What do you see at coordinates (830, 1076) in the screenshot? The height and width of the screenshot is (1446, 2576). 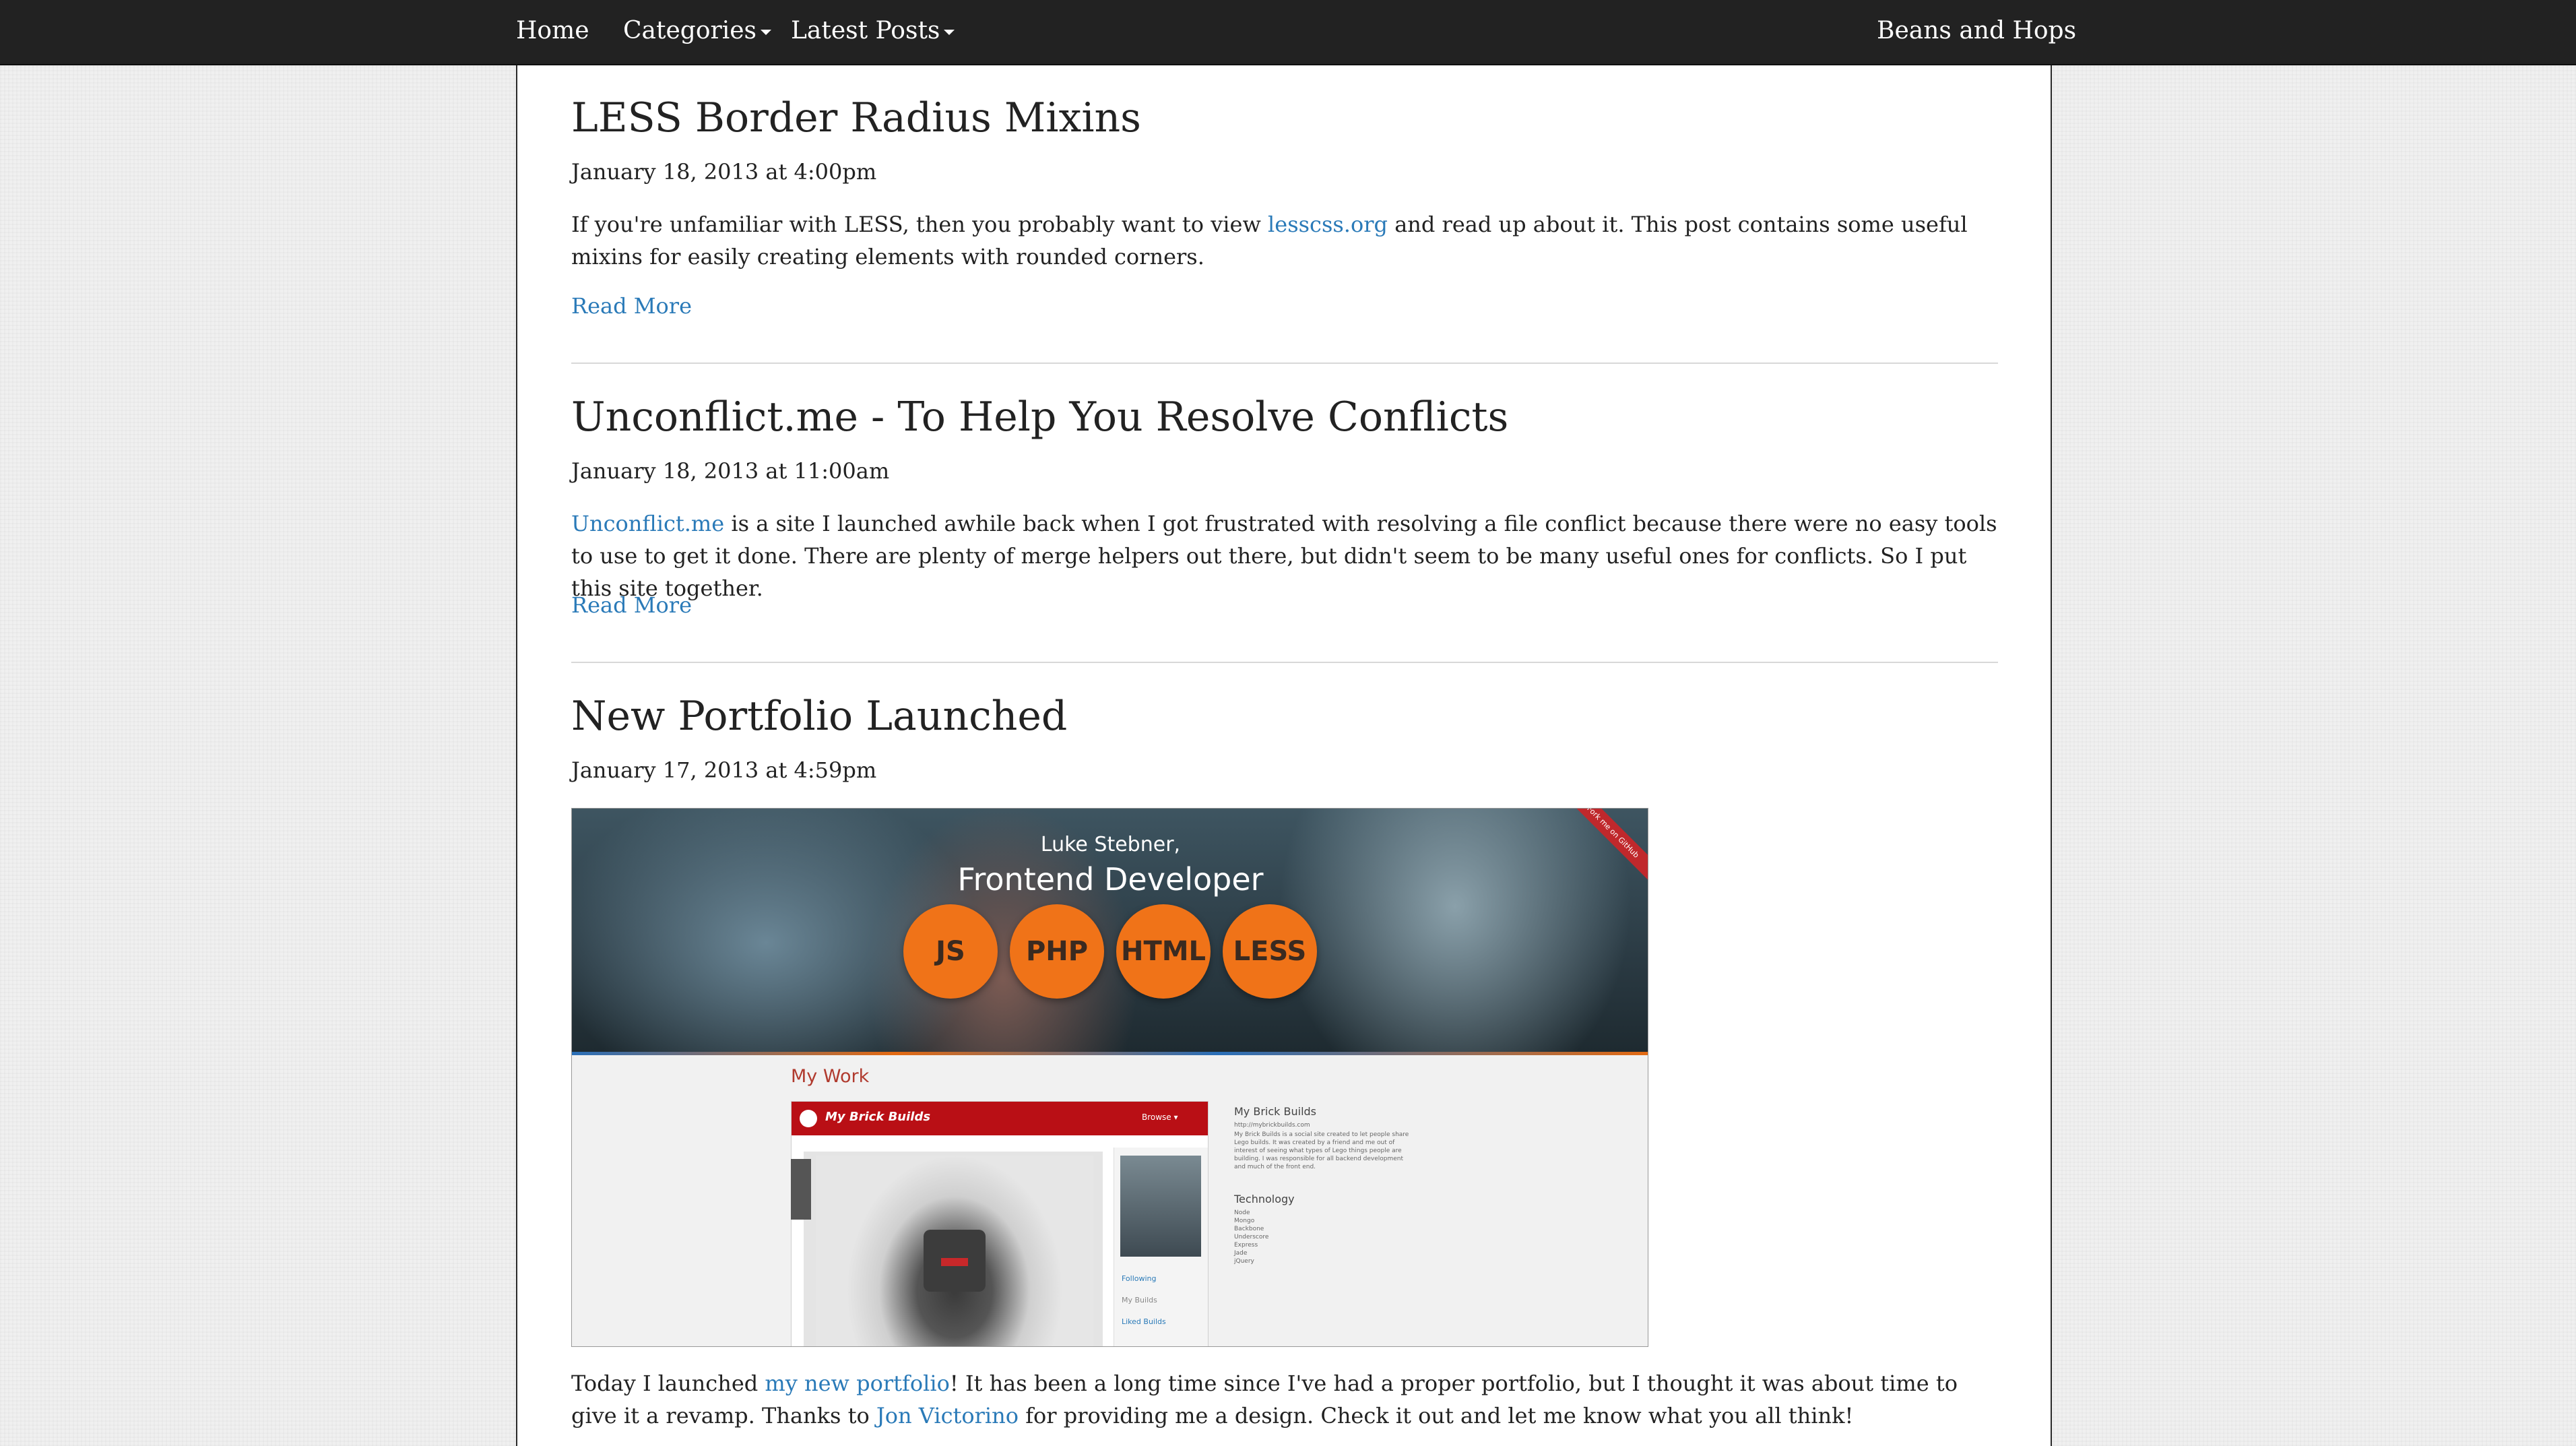 I see `my-work-heading: My Work` at bounding box center [830, 1076].